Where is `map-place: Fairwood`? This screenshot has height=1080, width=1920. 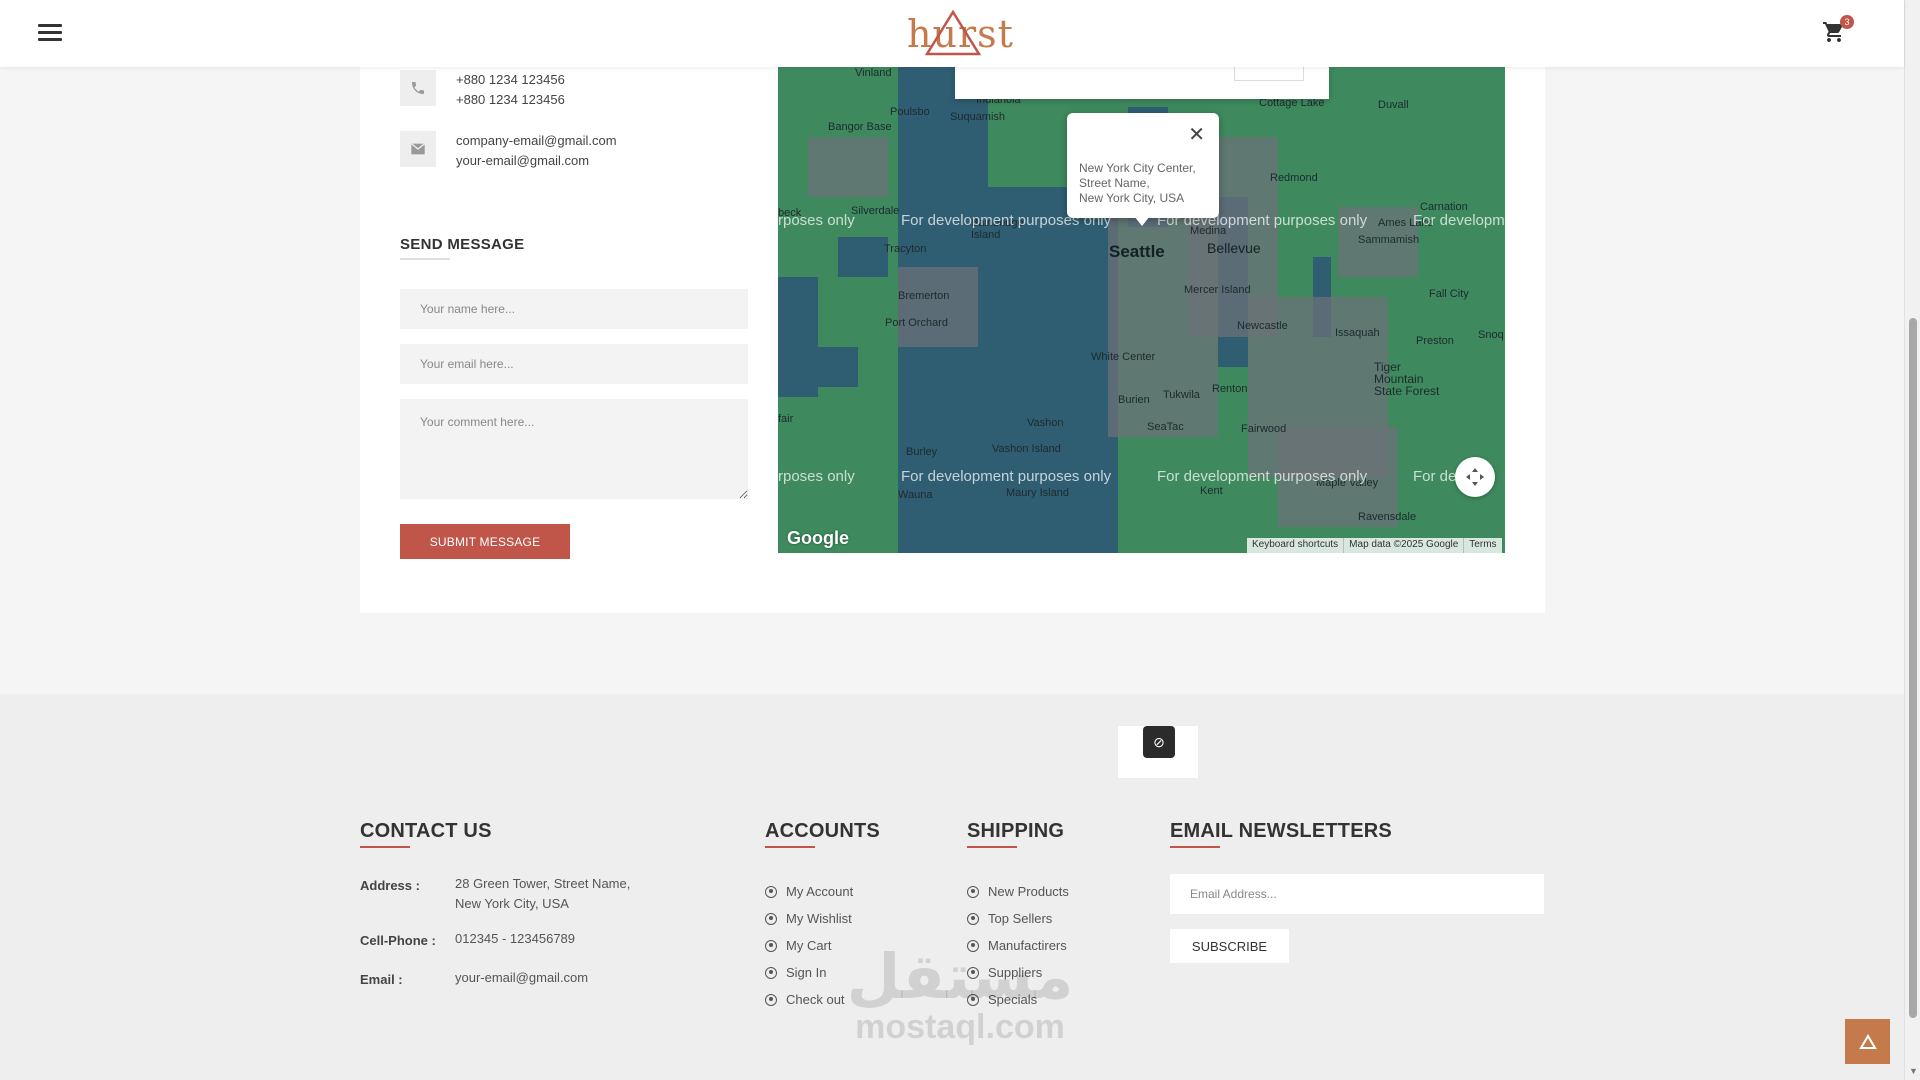
map-place: Fairwood is located at coordinates (1264, 429).